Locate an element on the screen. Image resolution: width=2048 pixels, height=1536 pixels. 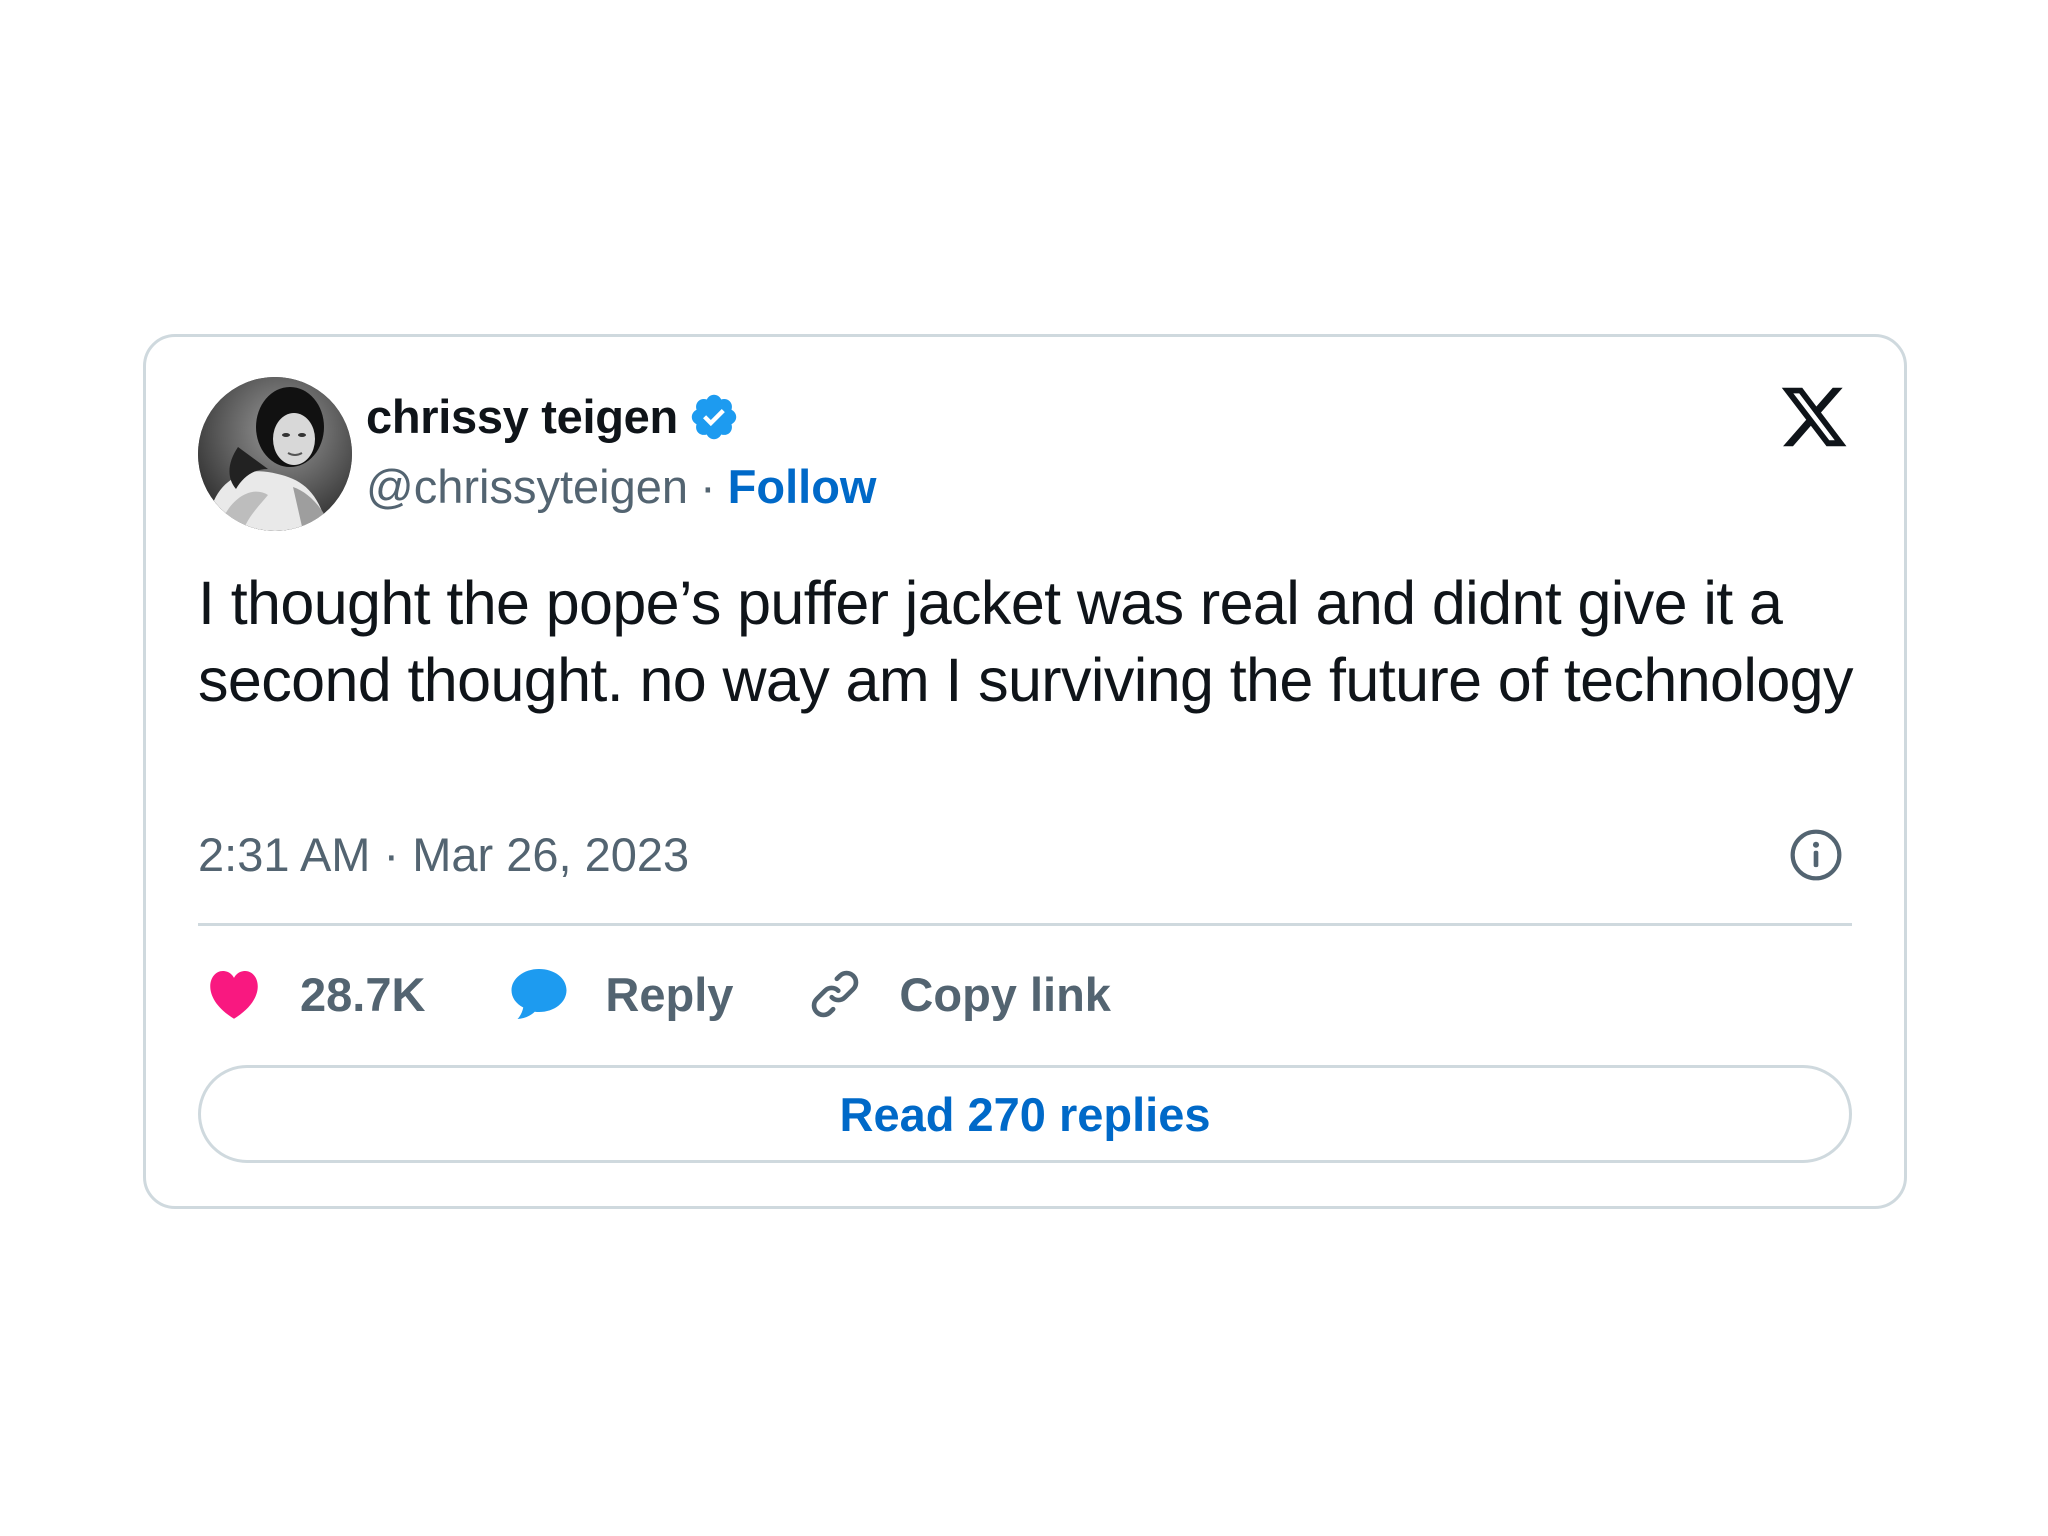
info-icon is located at coordinates (1816, 855).